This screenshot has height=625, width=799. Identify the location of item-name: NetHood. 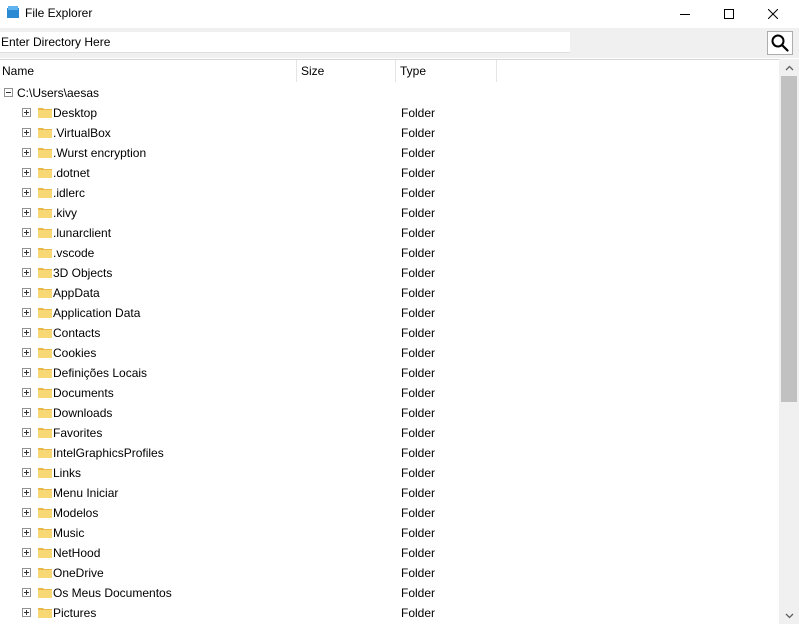
(77, 553).